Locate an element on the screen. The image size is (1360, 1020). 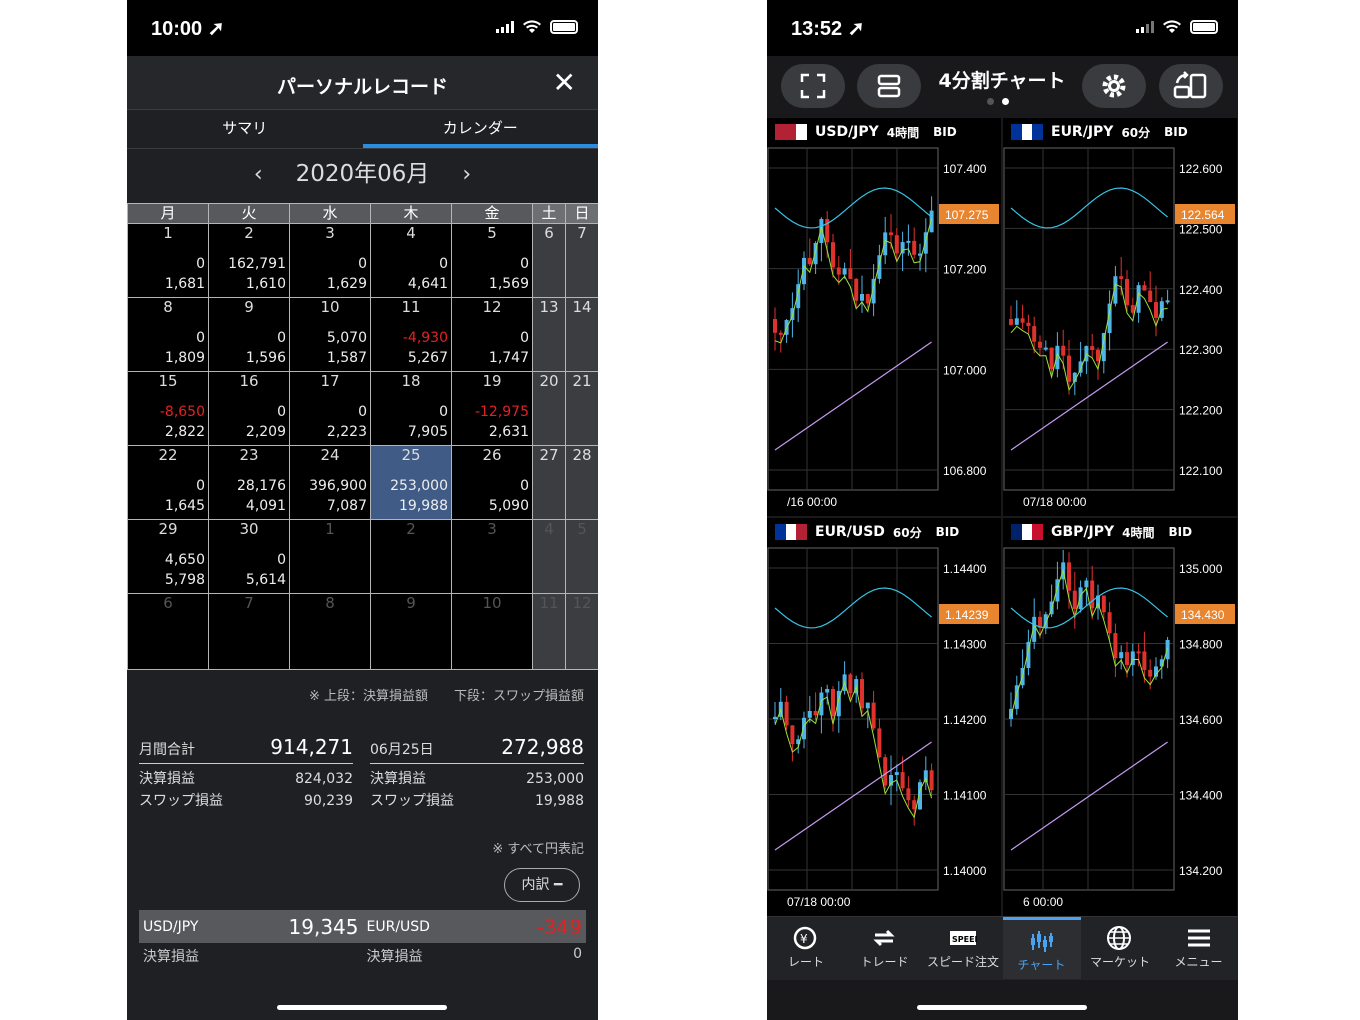
sub-label: 決算損益 is located at coordinates (171, 957).